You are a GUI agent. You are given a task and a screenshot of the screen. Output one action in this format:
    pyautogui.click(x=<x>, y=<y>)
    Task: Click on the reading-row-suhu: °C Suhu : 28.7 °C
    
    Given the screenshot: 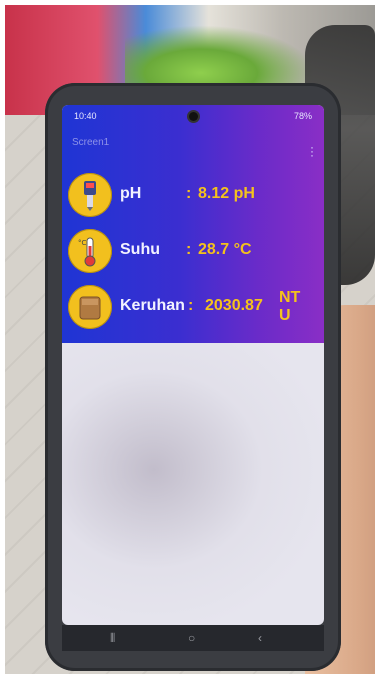 What is the action you would take?
    pyautogui.click(x=193, y=253)
    